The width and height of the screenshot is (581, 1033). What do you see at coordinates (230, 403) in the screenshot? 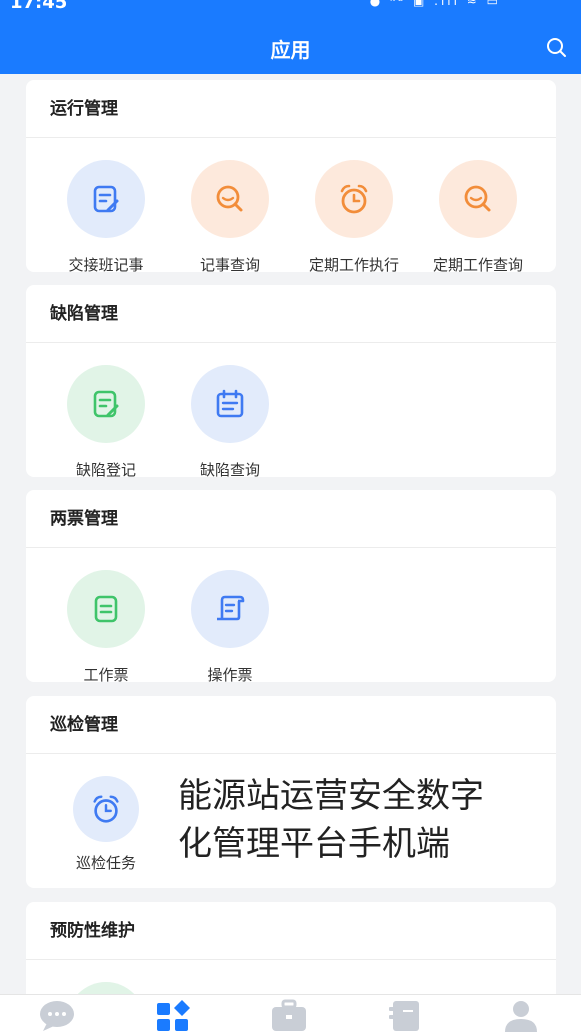
I see `calendar-icon` at bounding box center [230, 403].